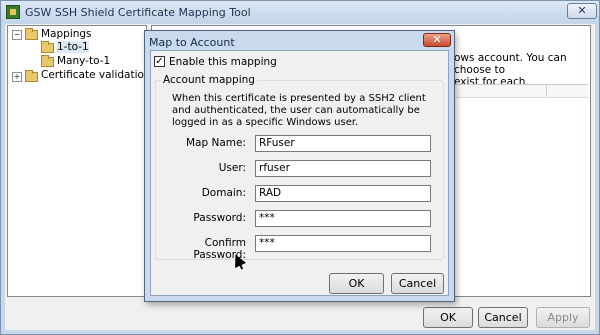  What do you see at coordinates (13, 12) in the screenshot?
I see `app-icon` at bounding box center [13, 12].